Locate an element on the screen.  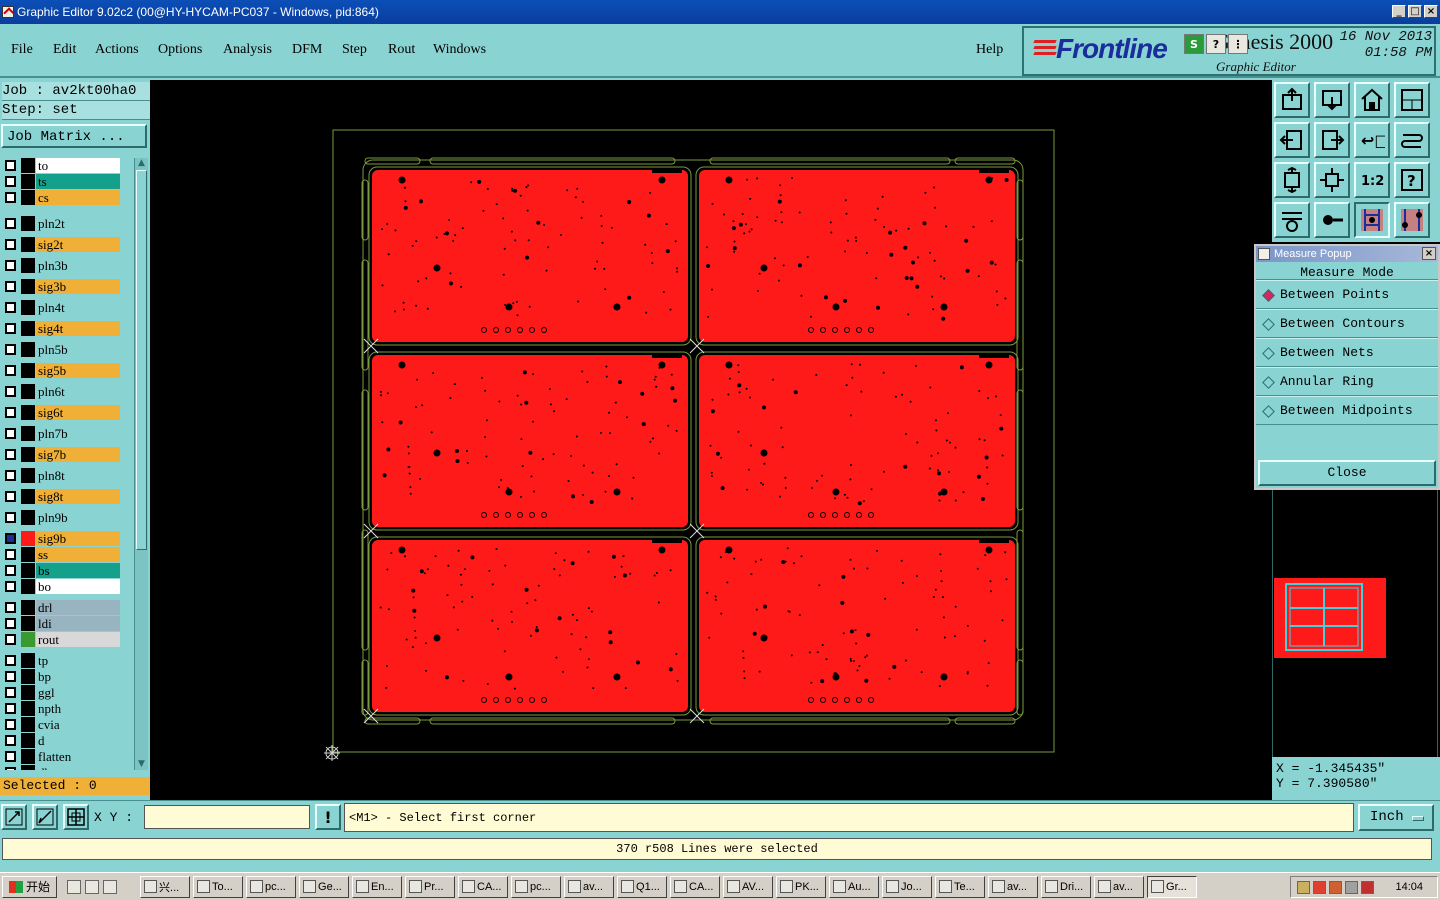
measure-tool-icon is located at coordinates (1372, 220).